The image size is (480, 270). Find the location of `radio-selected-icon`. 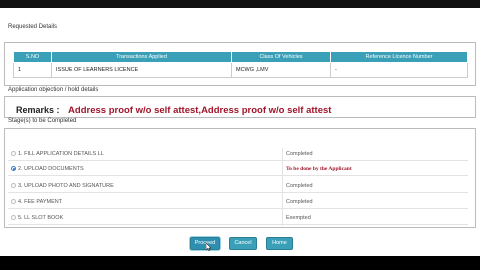

radio-selected-icon is located at coordinates (13, 168).